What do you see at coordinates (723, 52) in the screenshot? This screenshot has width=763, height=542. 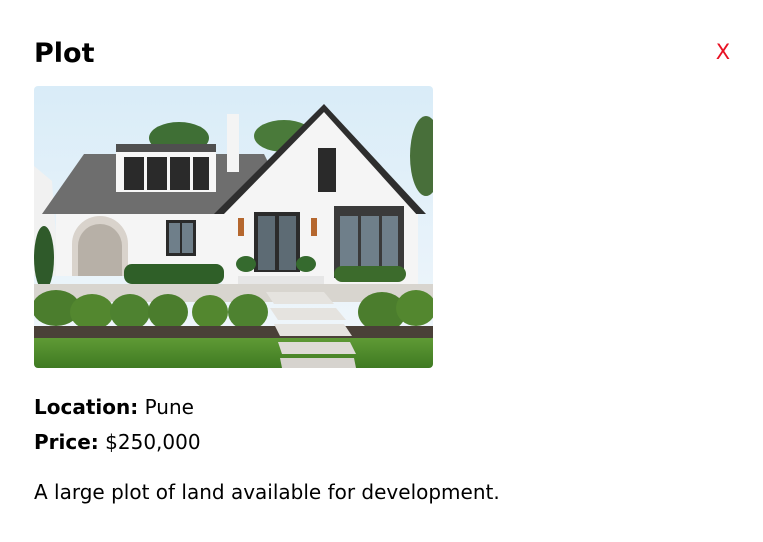 I see `close-button: X` at bounding box center [723, 52].